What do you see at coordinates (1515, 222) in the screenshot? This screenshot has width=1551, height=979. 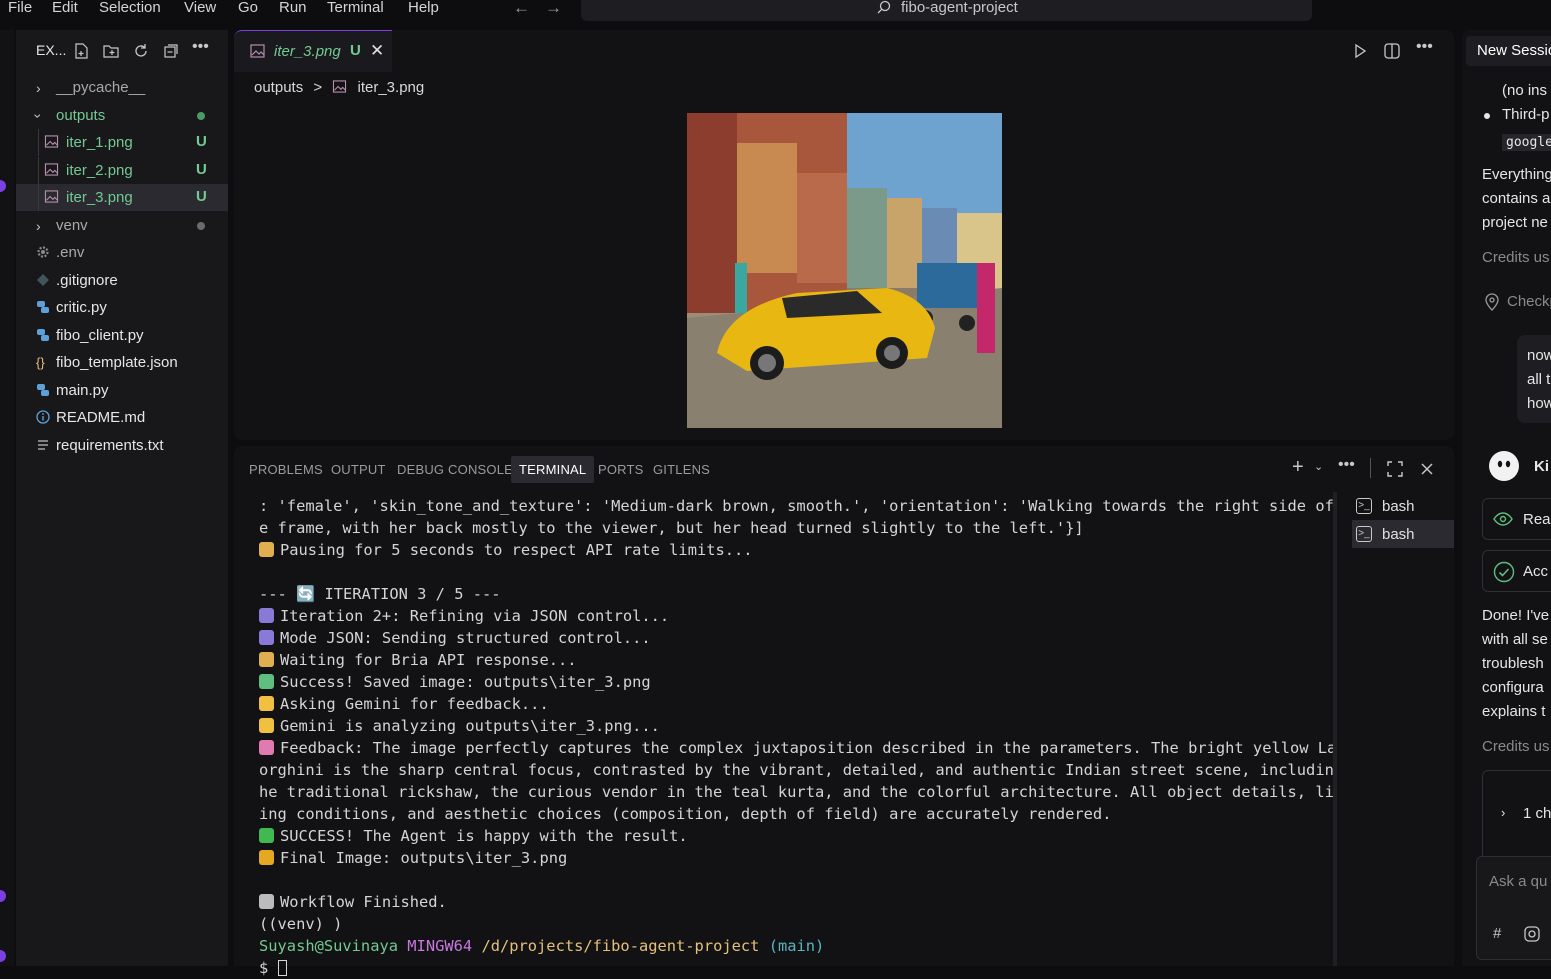 I see `chat-text: project ne` at bounding box center [1515, 222].